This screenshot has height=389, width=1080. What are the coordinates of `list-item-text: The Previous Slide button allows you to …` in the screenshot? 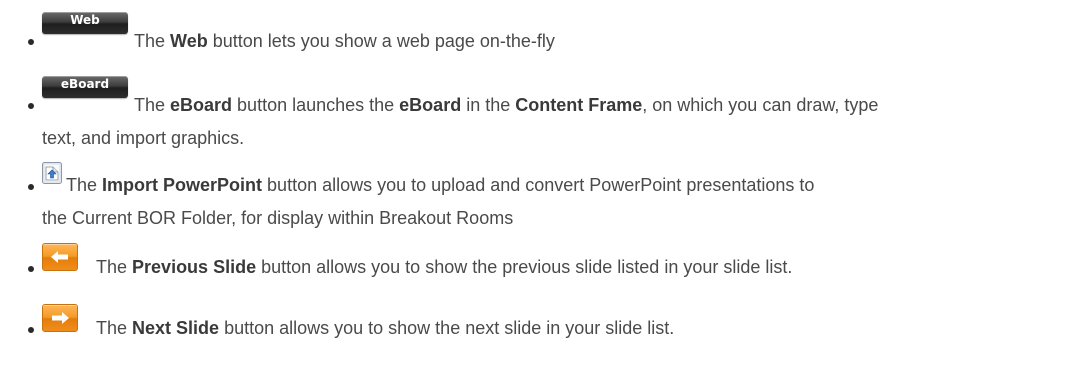 It's located at (444, 267).